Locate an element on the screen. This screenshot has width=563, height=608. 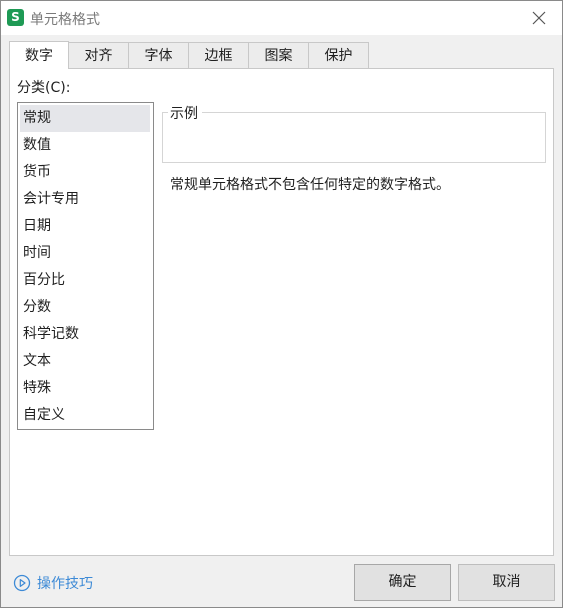
wps-spreadsheet-icon: S is located at coordinates (15, 17).